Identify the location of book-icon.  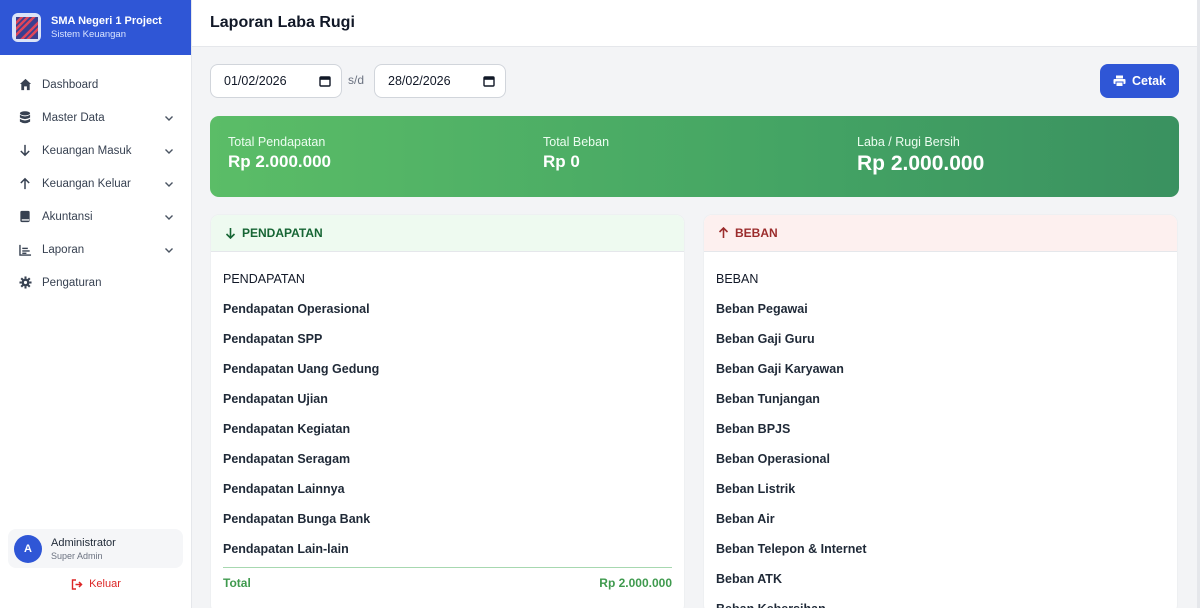
(25, 217).